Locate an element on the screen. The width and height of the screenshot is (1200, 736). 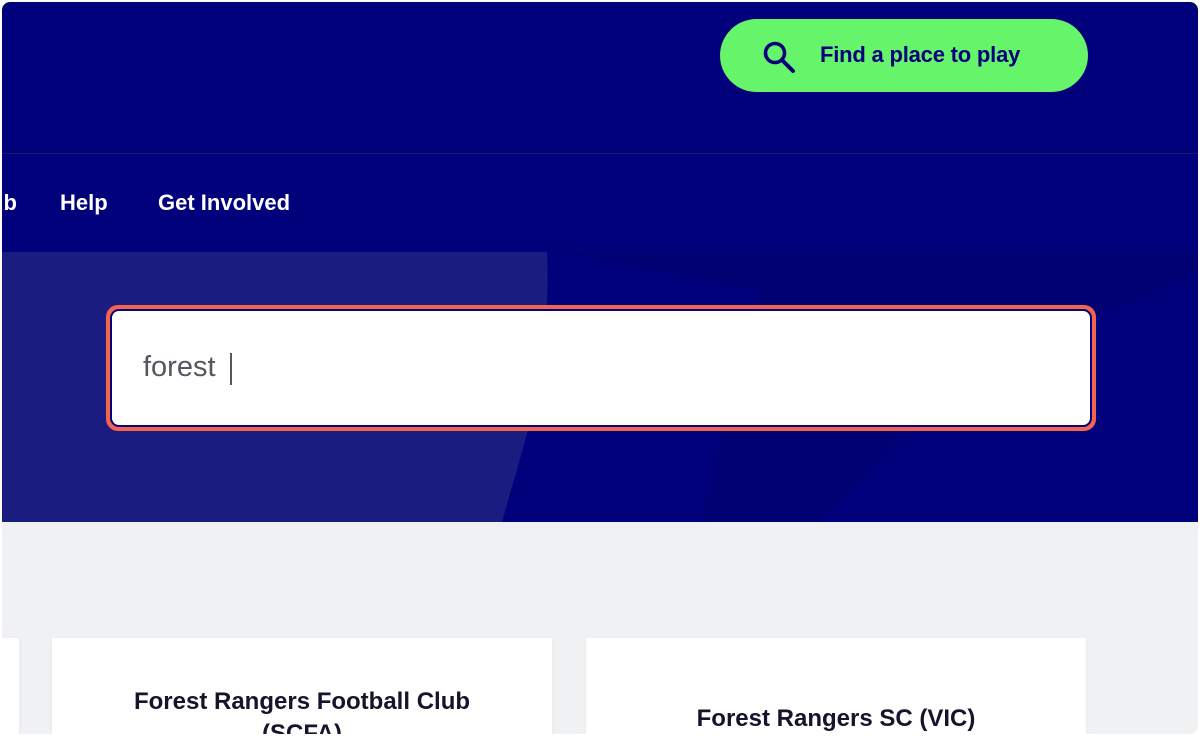
nav-item-get-involved: Get Involved is located at coordinates (224, 203).